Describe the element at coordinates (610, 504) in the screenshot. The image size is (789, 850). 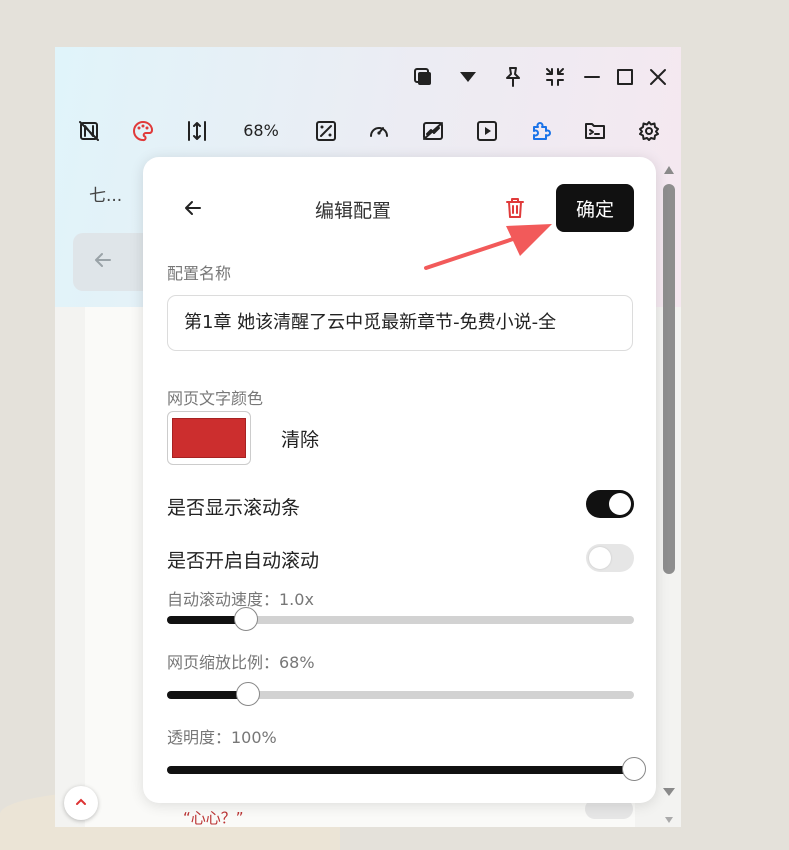
I see `show-scrollbar-toggle` at that location.